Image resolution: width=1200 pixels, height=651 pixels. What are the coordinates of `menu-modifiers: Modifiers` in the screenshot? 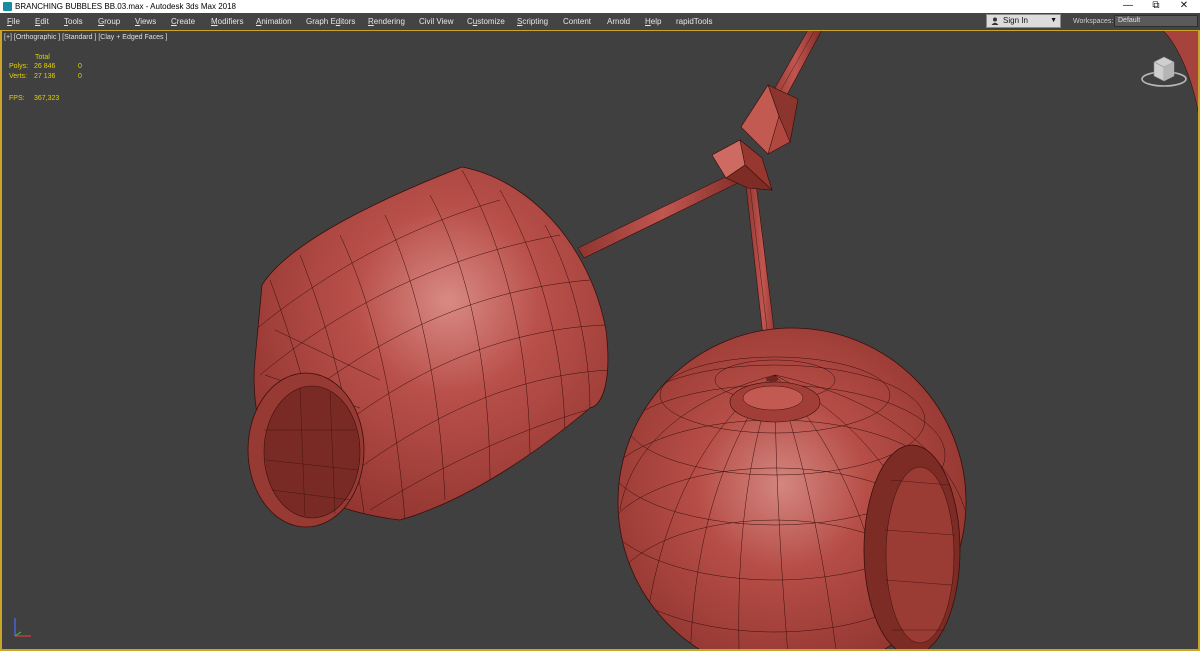 It's located at (227, 21).